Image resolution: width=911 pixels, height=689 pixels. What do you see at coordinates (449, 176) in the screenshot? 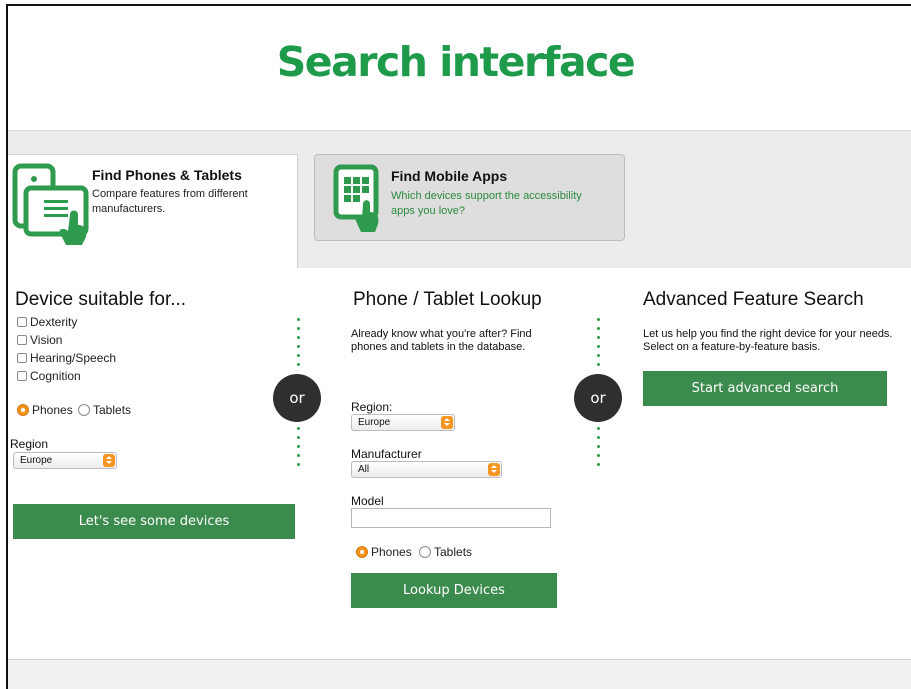
I see `tab-title-apps: Find Mobile Apps` at bounding box center [449, 176].